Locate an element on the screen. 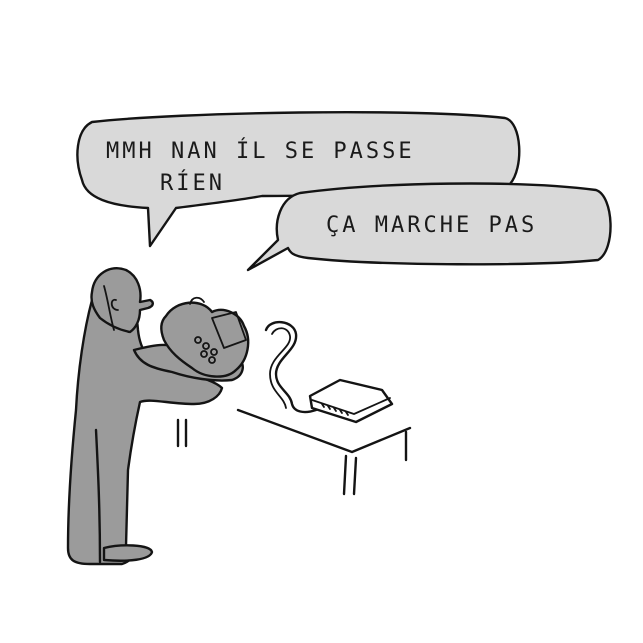 This screenshot has height=643, width=643. table is located at coordinates (294, 452).